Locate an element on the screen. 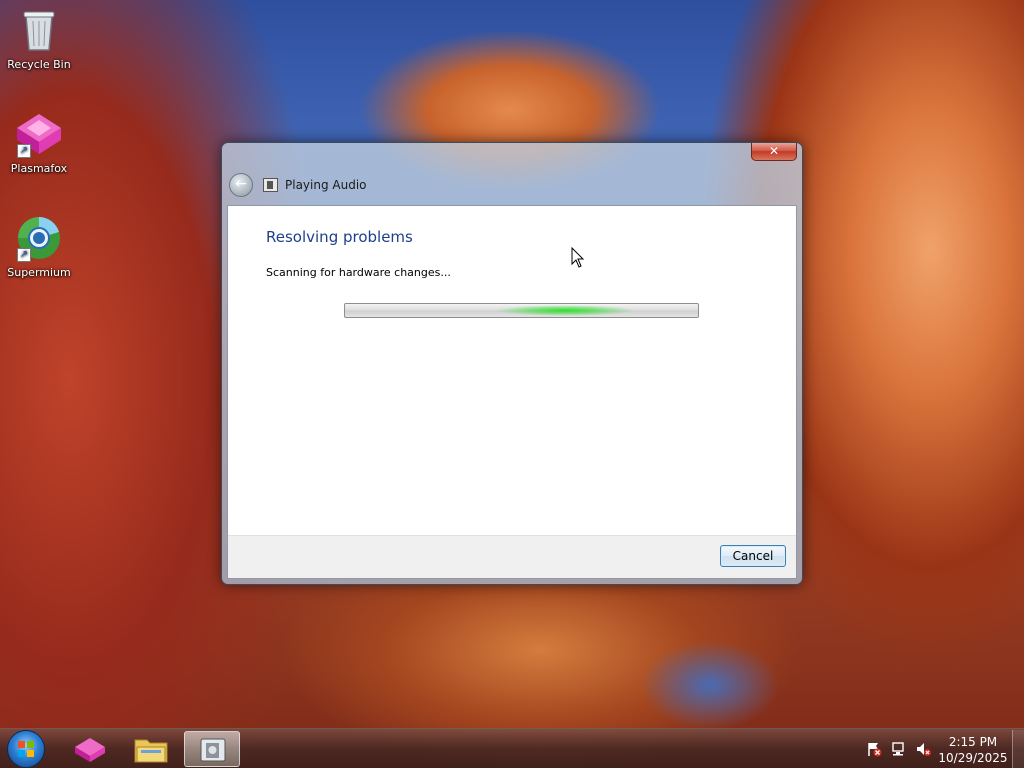  show-desktop-button is located at coordinates (1018, 749).